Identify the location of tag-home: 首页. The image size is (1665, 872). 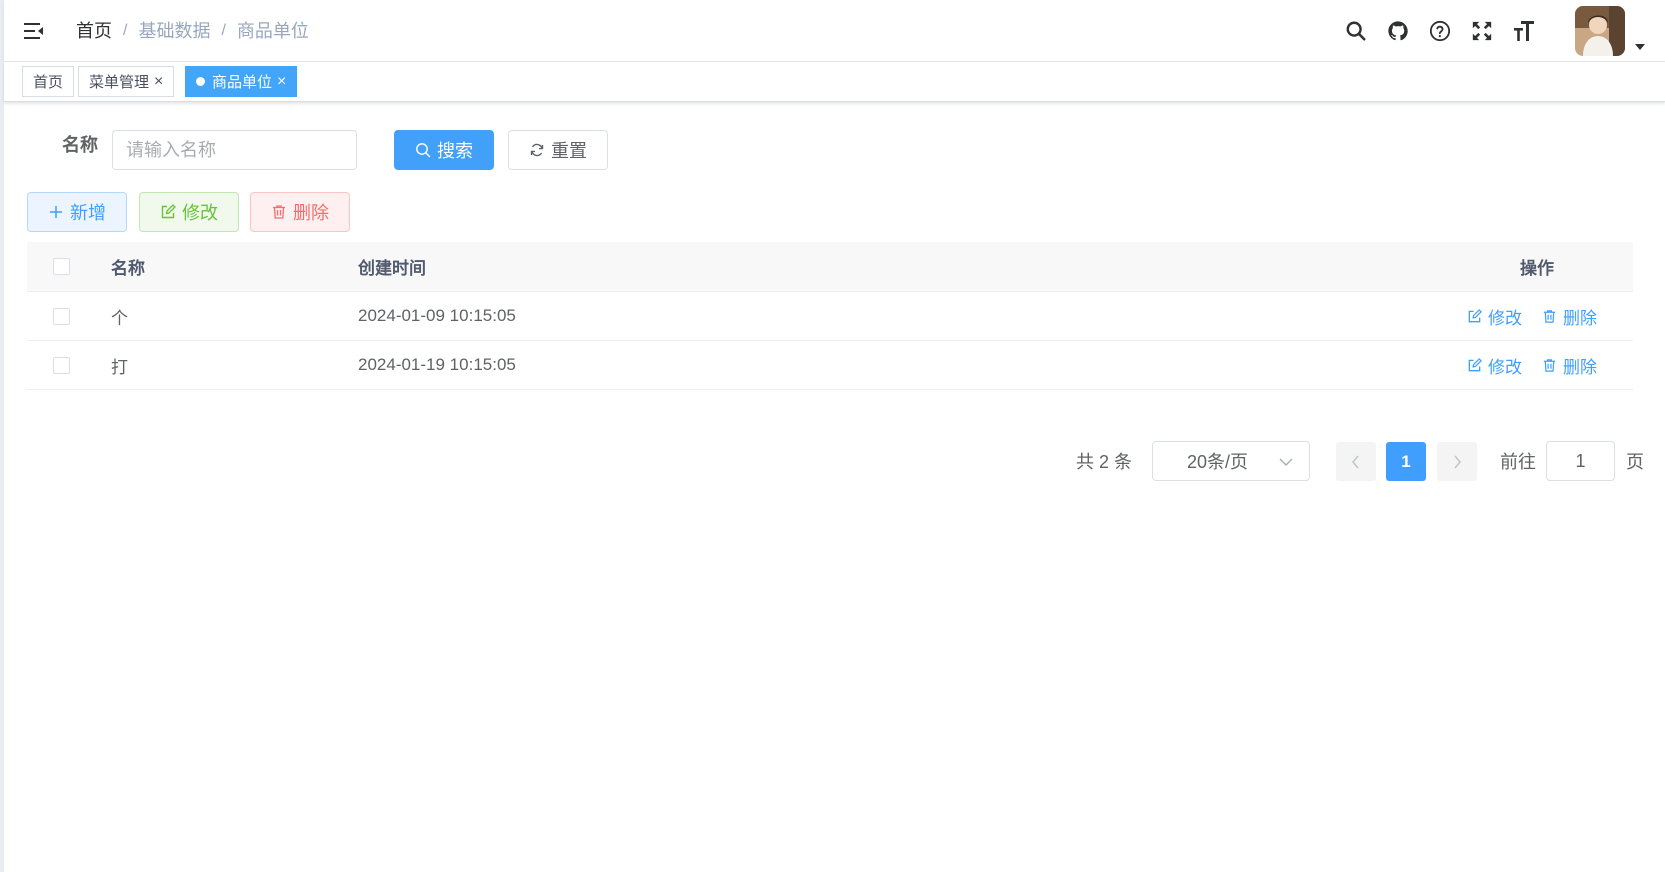
(48, 81).